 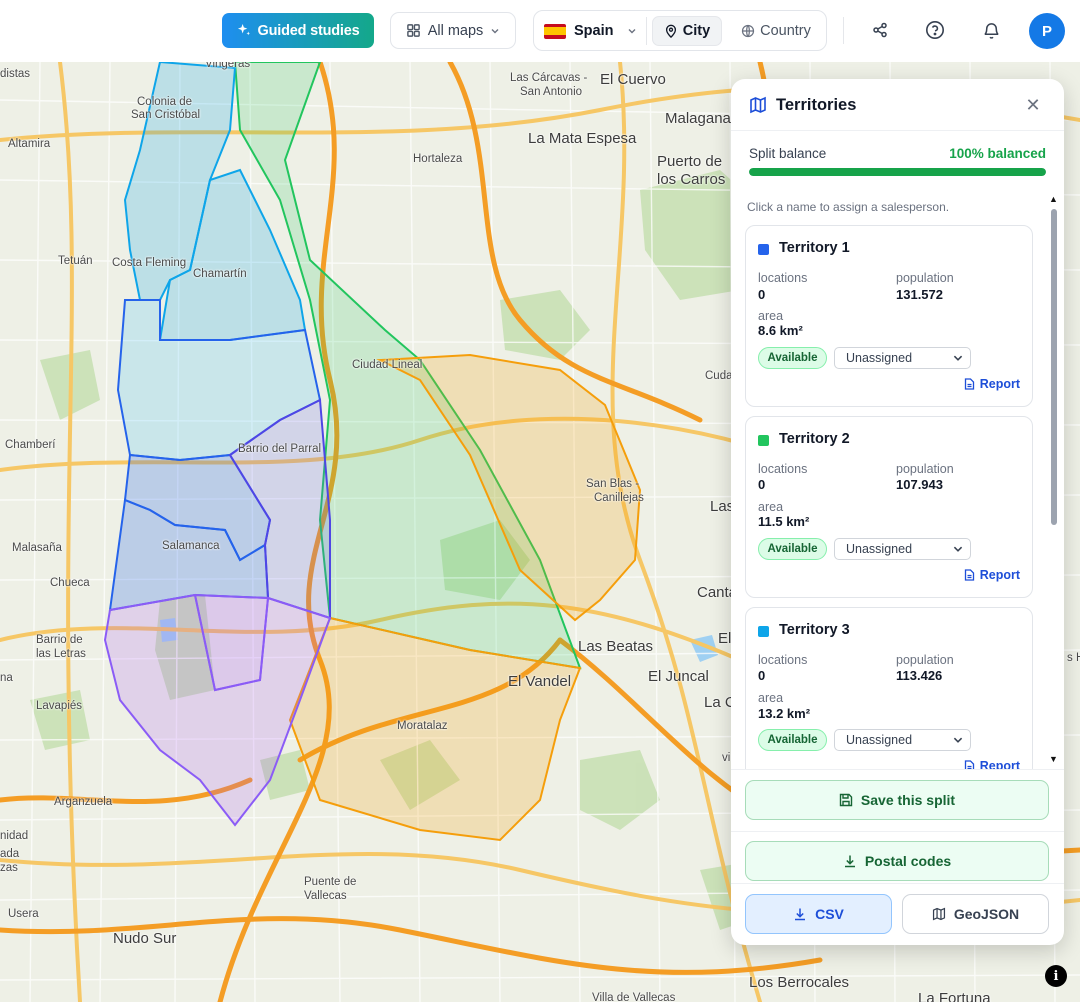 What do you see at coordinates (690, 161) in the screenshot?
I see `map-label: Puerto de` at bounding box center [690, 161].